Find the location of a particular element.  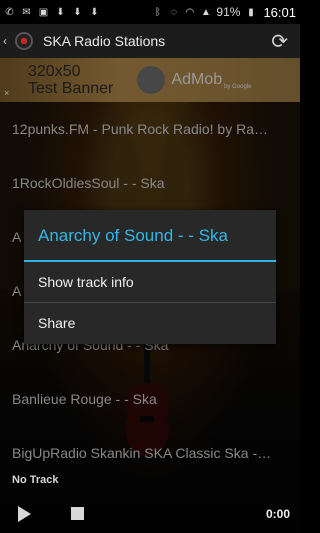

page-title: SKA Radio Stations is located at coordinates (104, 41).